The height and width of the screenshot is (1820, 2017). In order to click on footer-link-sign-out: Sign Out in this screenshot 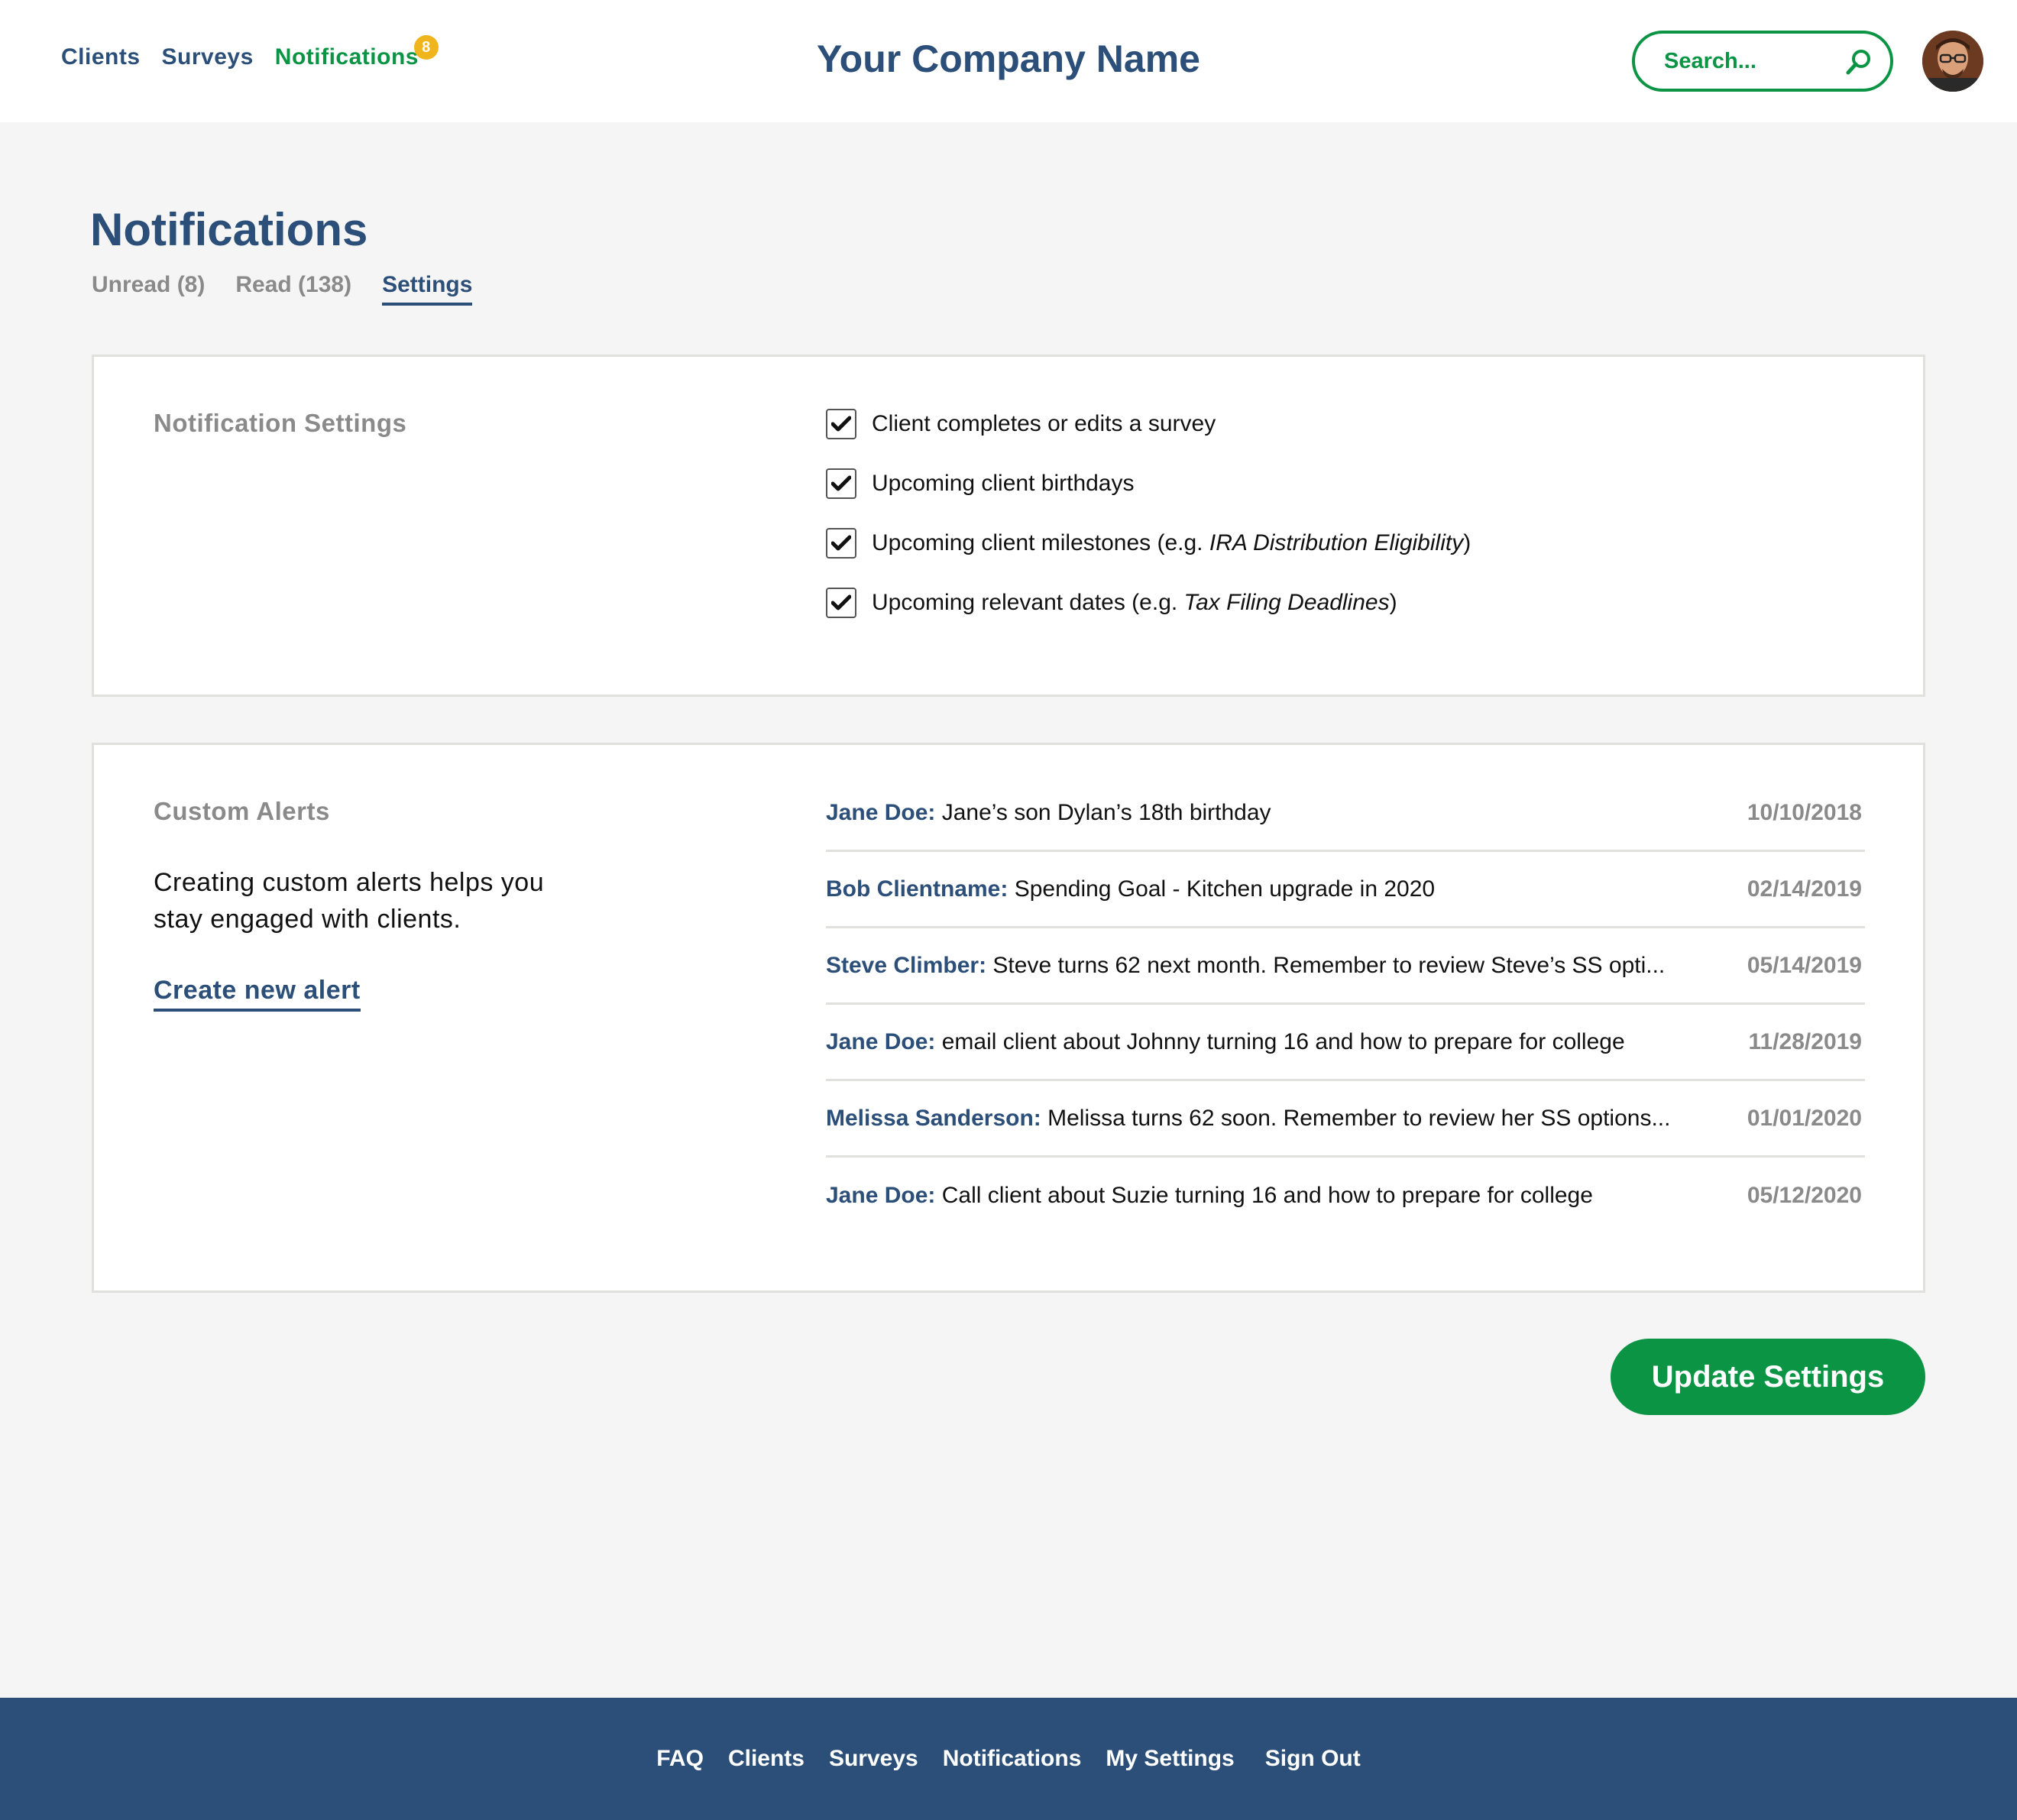, I will do `click(1313, 1759)`.